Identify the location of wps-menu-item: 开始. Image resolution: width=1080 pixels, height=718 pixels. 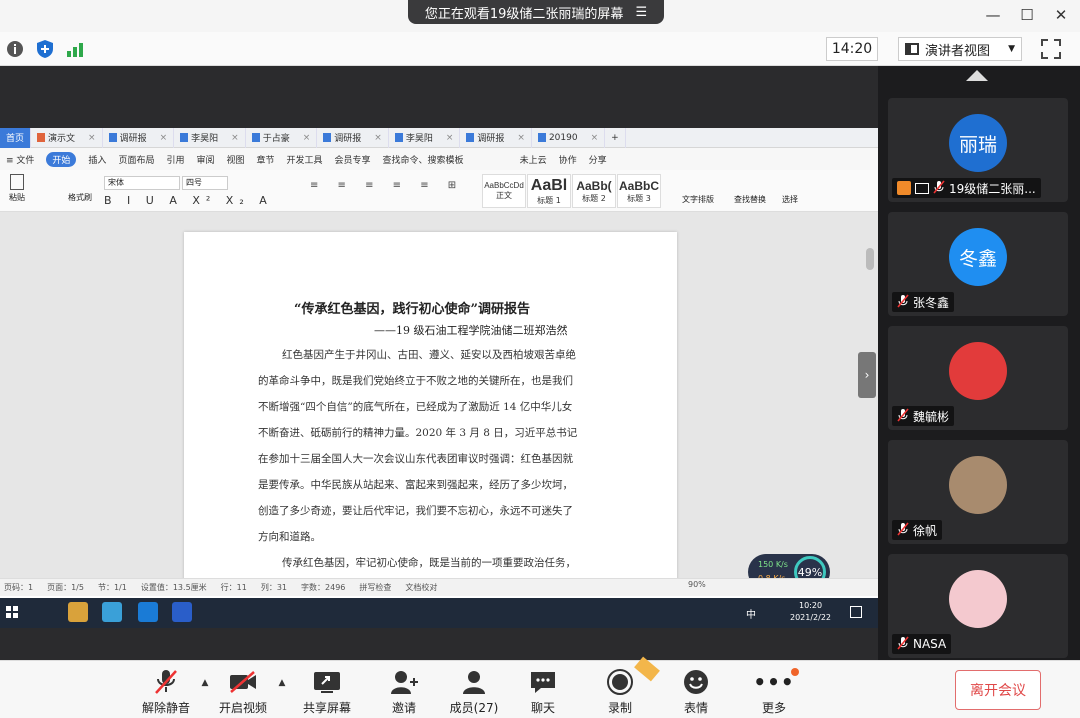
(61, 159).